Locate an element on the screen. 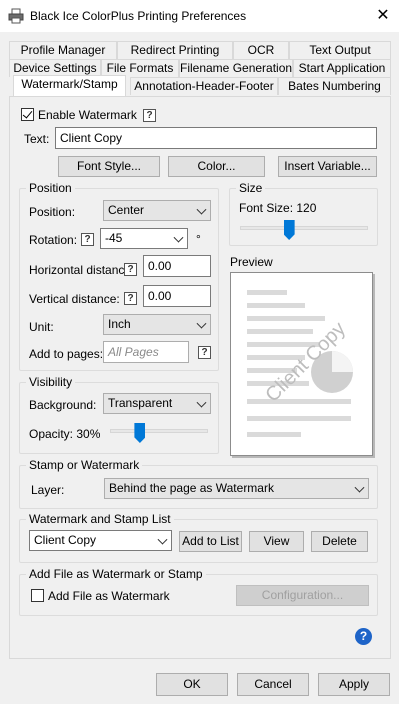  printer-icon is located at coordinates (16, 16).